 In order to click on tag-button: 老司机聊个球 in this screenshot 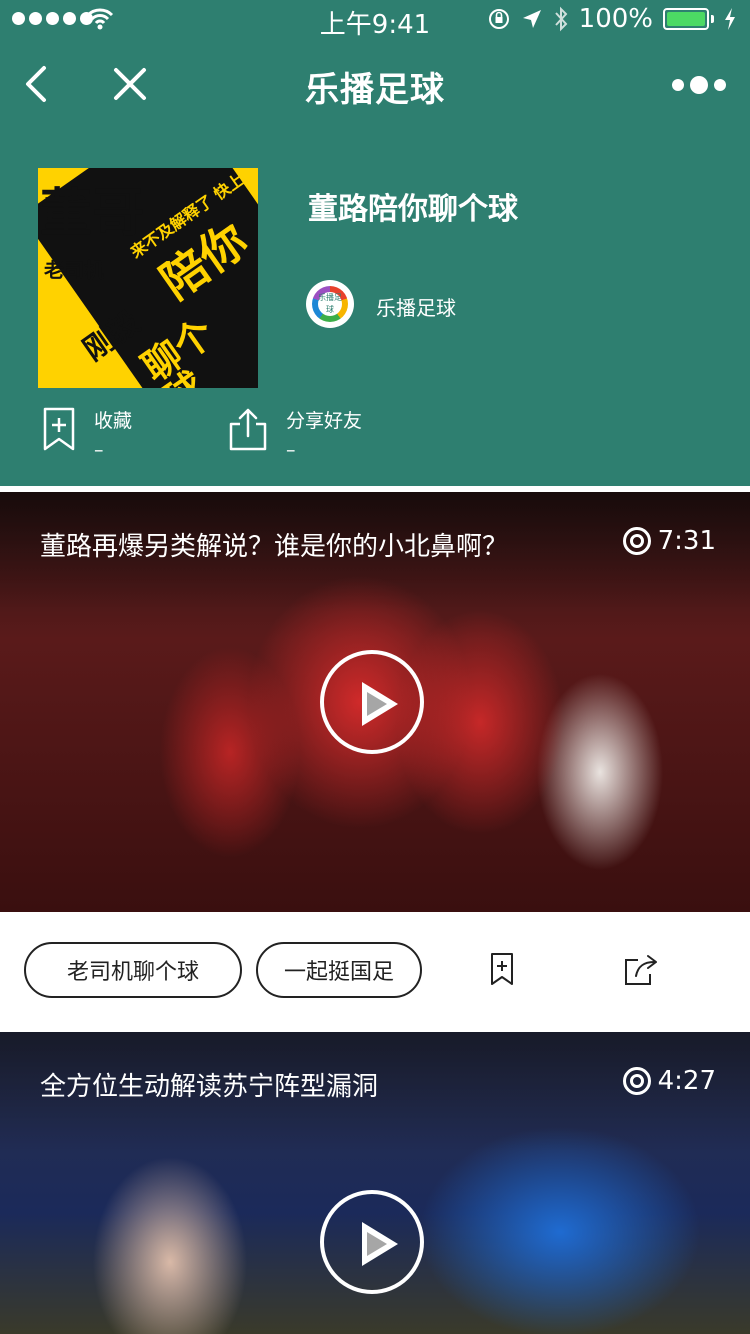, I will do `click(133, 970)`.